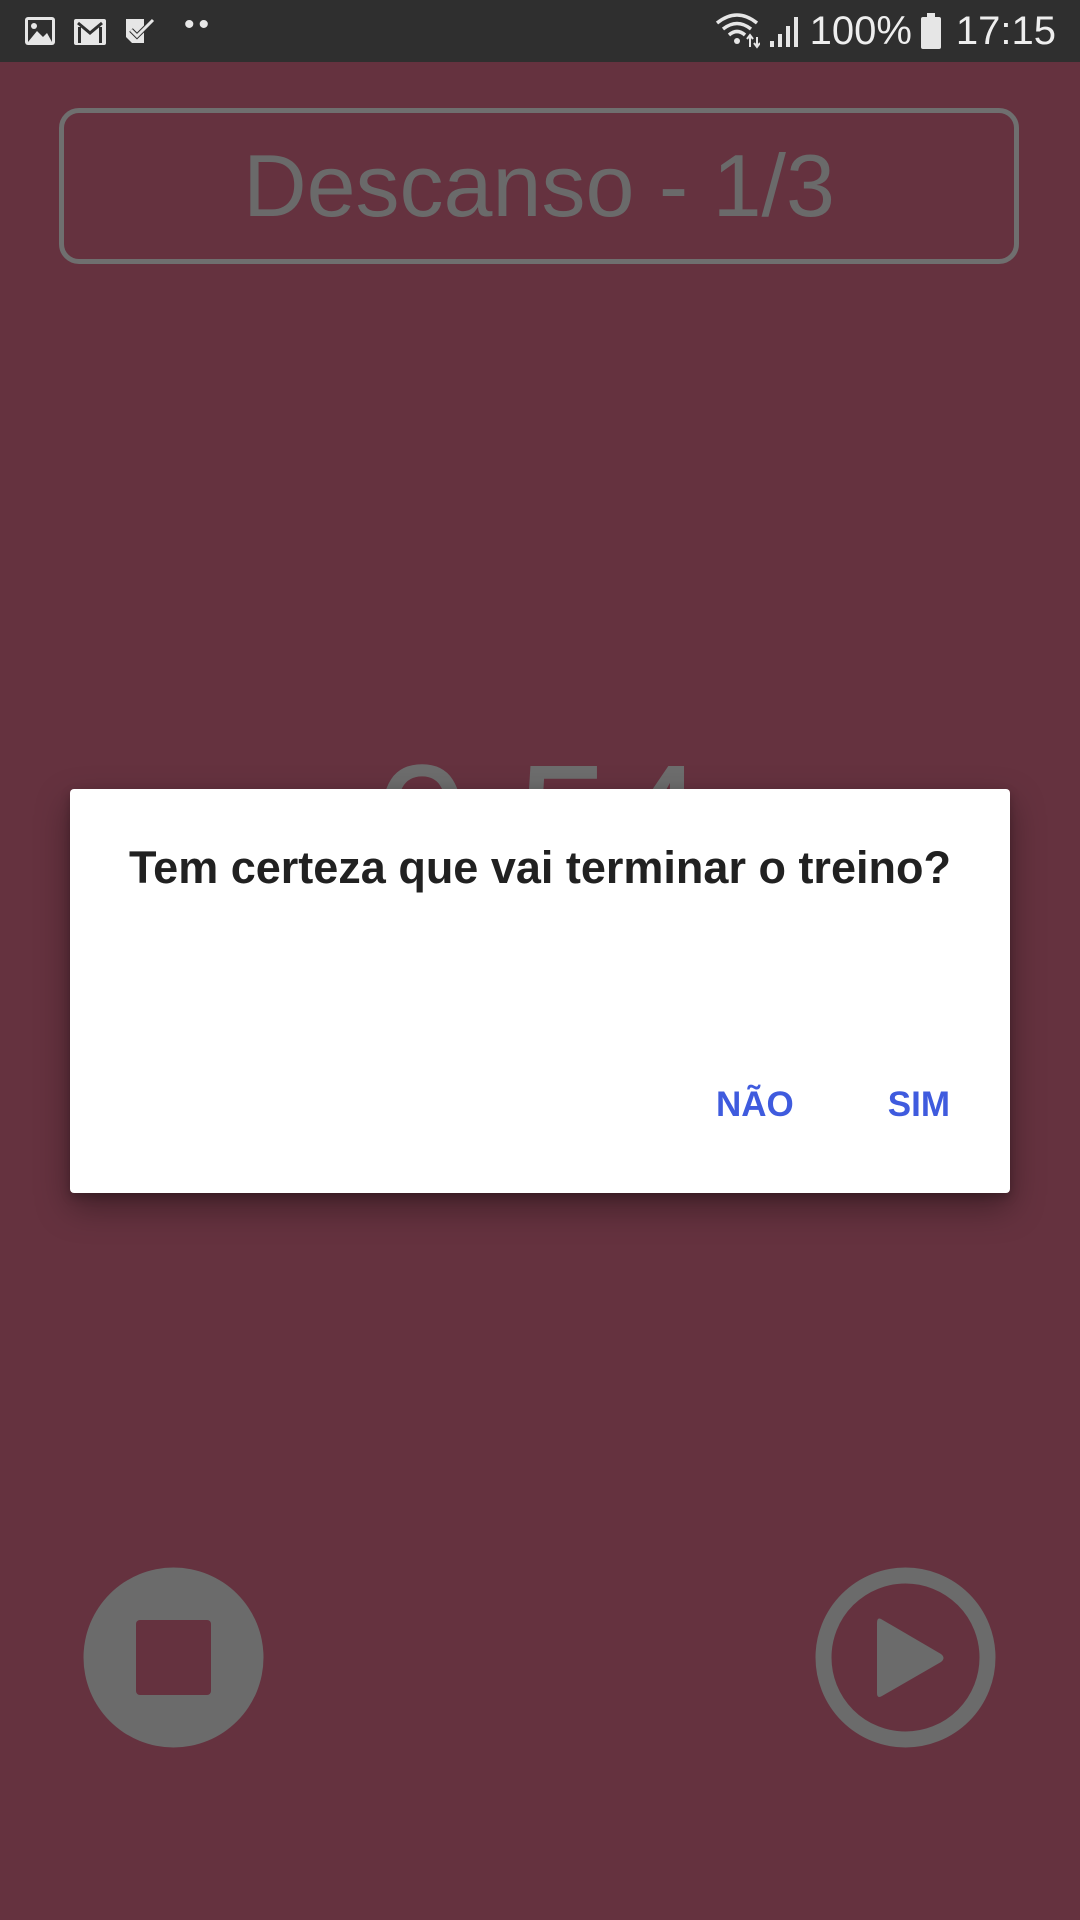 The width and height of the screenshot is (1080, 1920). What do you see at coordinates (930, 31) in the screenshot?
I see `battery-icon` at bounding box center [930, 31].